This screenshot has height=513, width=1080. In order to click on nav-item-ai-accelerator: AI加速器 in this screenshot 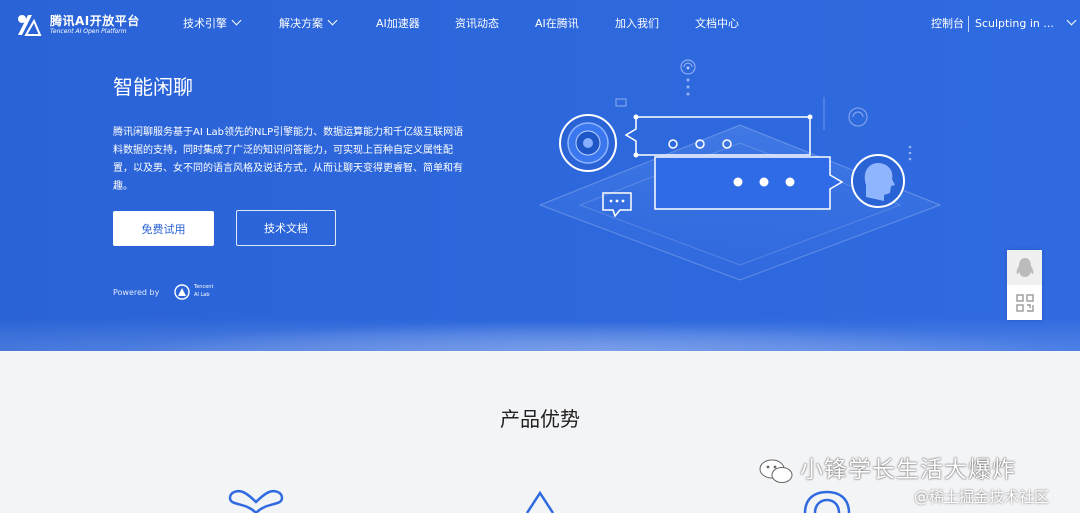, I will do `click(398, 24)`.